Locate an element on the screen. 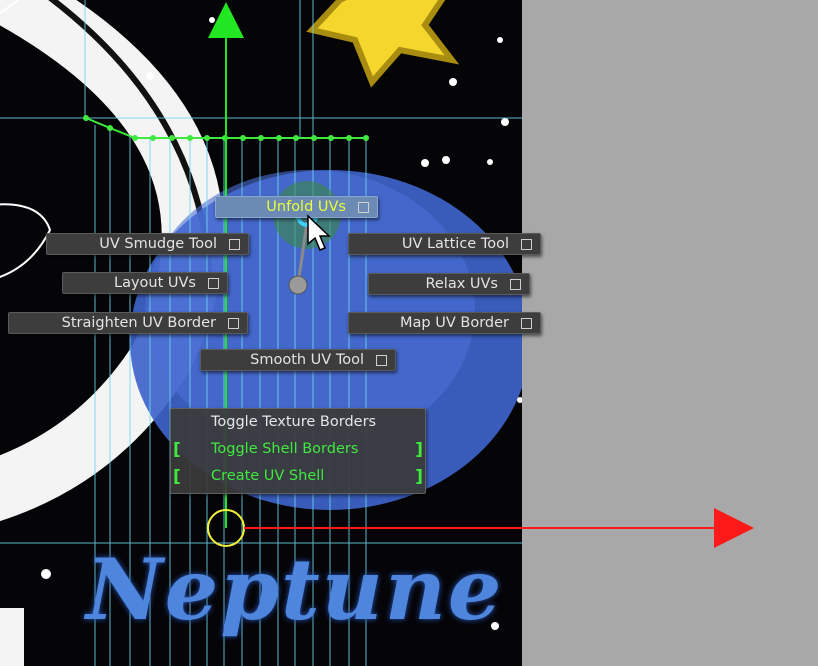  neptune-logo-text: Neptune is located at coordinates (295, 589).